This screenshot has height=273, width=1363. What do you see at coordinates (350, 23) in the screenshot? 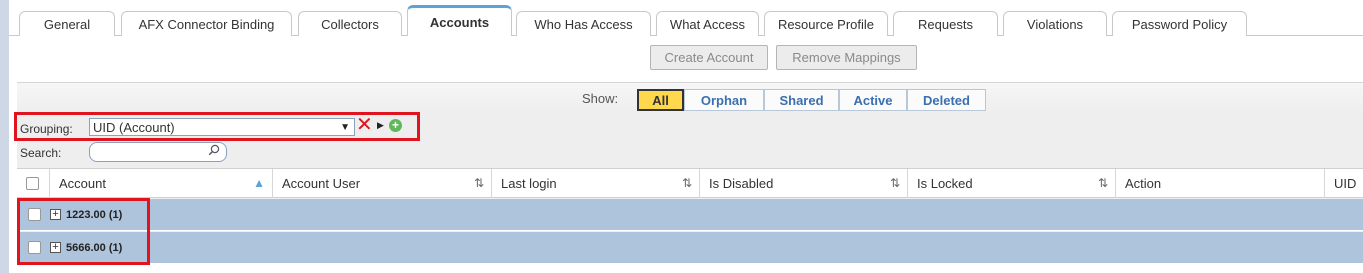
I see `tab-collectors: Collectors` at bounding box center [350, 23].